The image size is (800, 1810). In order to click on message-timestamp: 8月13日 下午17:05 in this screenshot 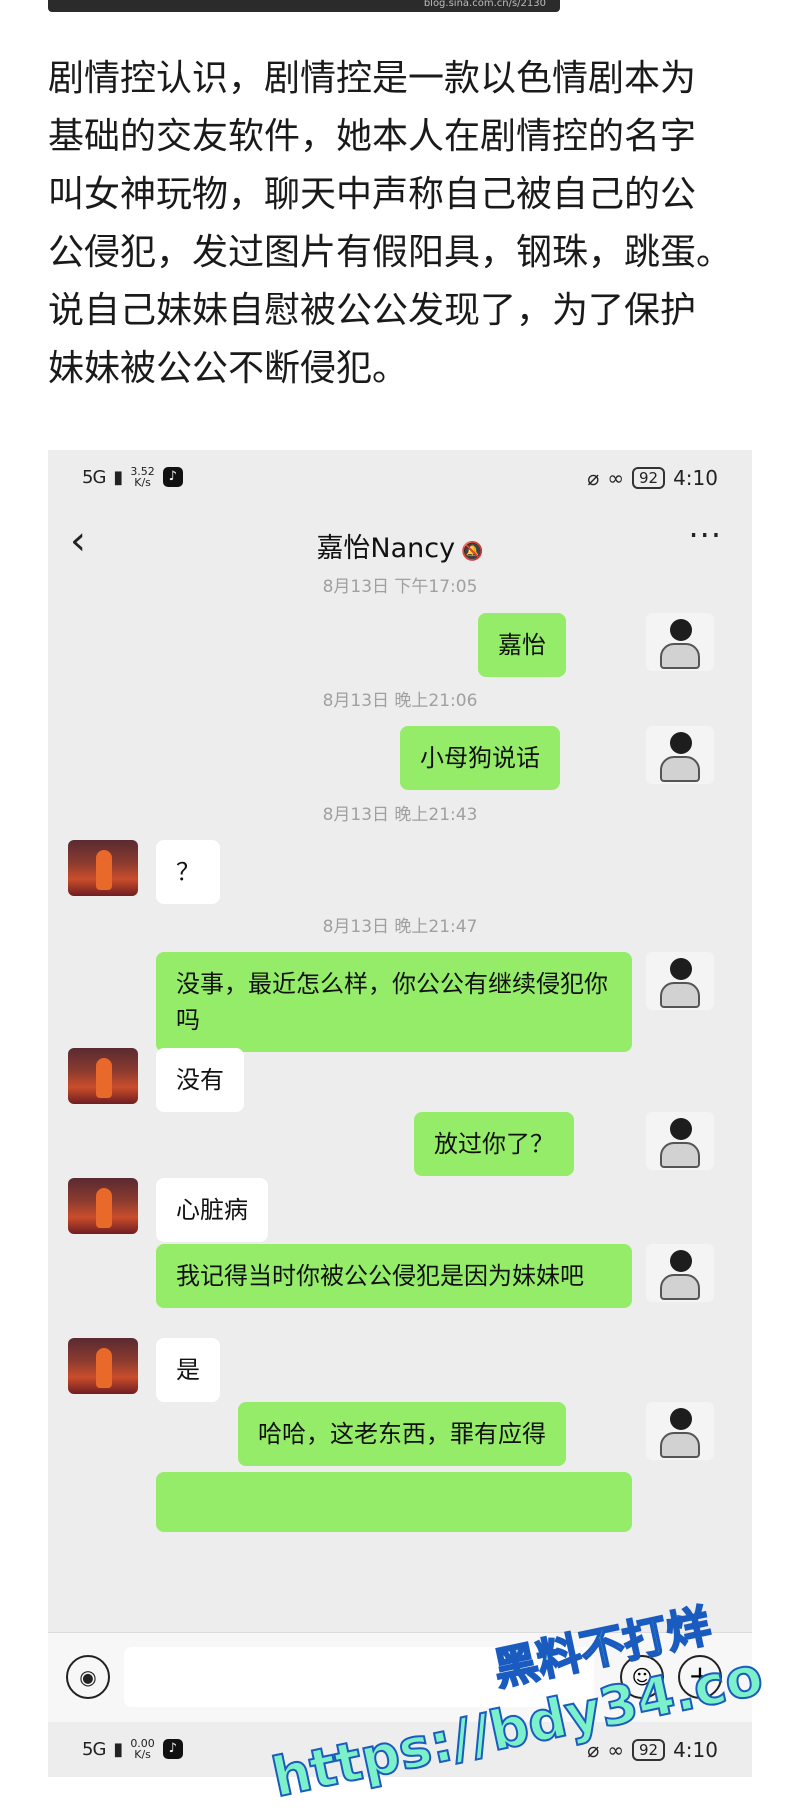, I will do `click(400, 587)`.